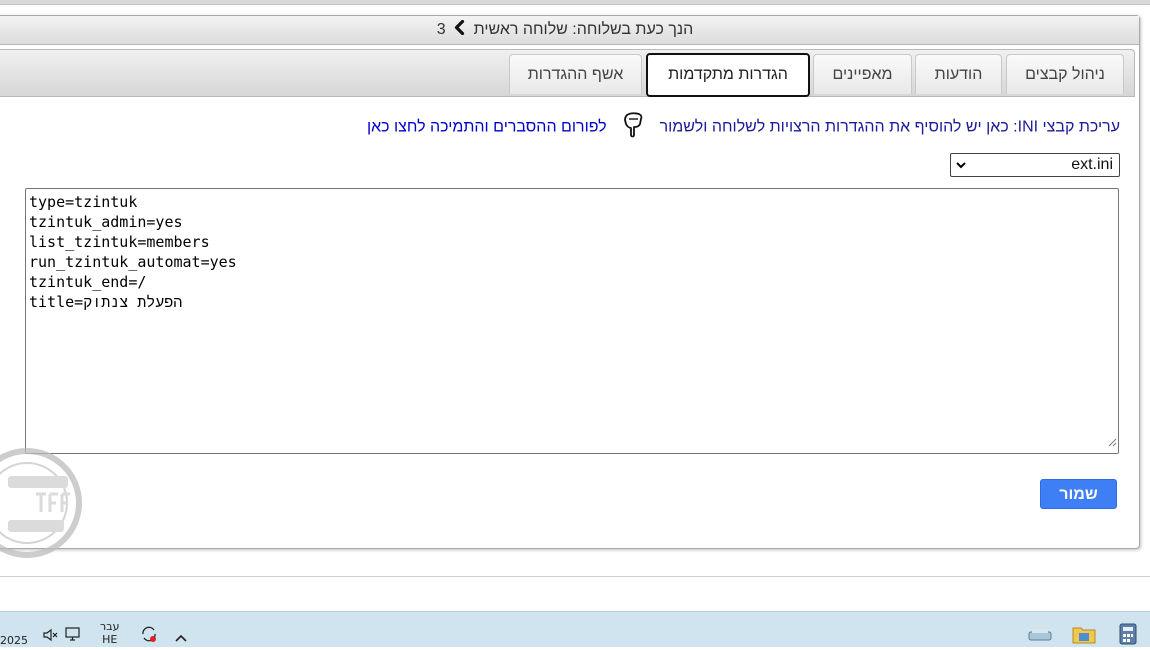 The image size is (1150, 650). What do you see at coordinates (575, 74) in the screenshot?
I see `tab-settings-wizard: אשף ההגדרות` at bounding box center [575, 74].